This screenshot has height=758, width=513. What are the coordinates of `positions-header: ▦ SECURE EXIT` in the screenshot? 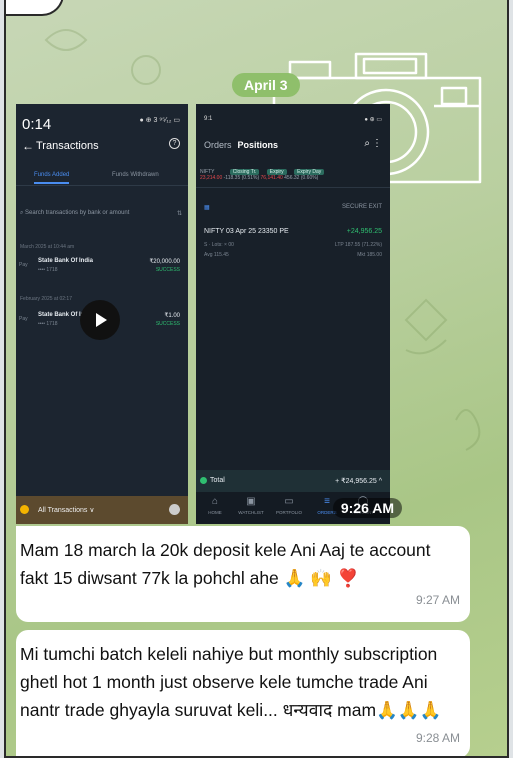 It's located at (293, 207).